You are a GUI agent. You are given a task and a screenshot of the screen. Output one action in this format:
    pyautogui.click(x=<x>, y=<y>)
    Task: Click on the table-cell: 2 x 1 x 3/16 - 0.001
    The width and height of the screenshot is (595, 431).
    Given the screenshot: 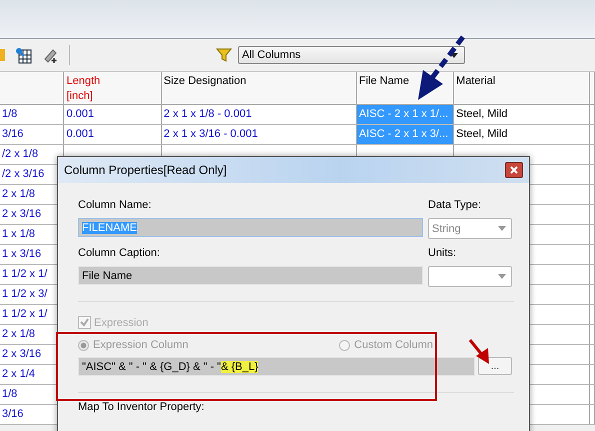 What is the action you would take?
    pyautogui.click(x=259, y=135)
    